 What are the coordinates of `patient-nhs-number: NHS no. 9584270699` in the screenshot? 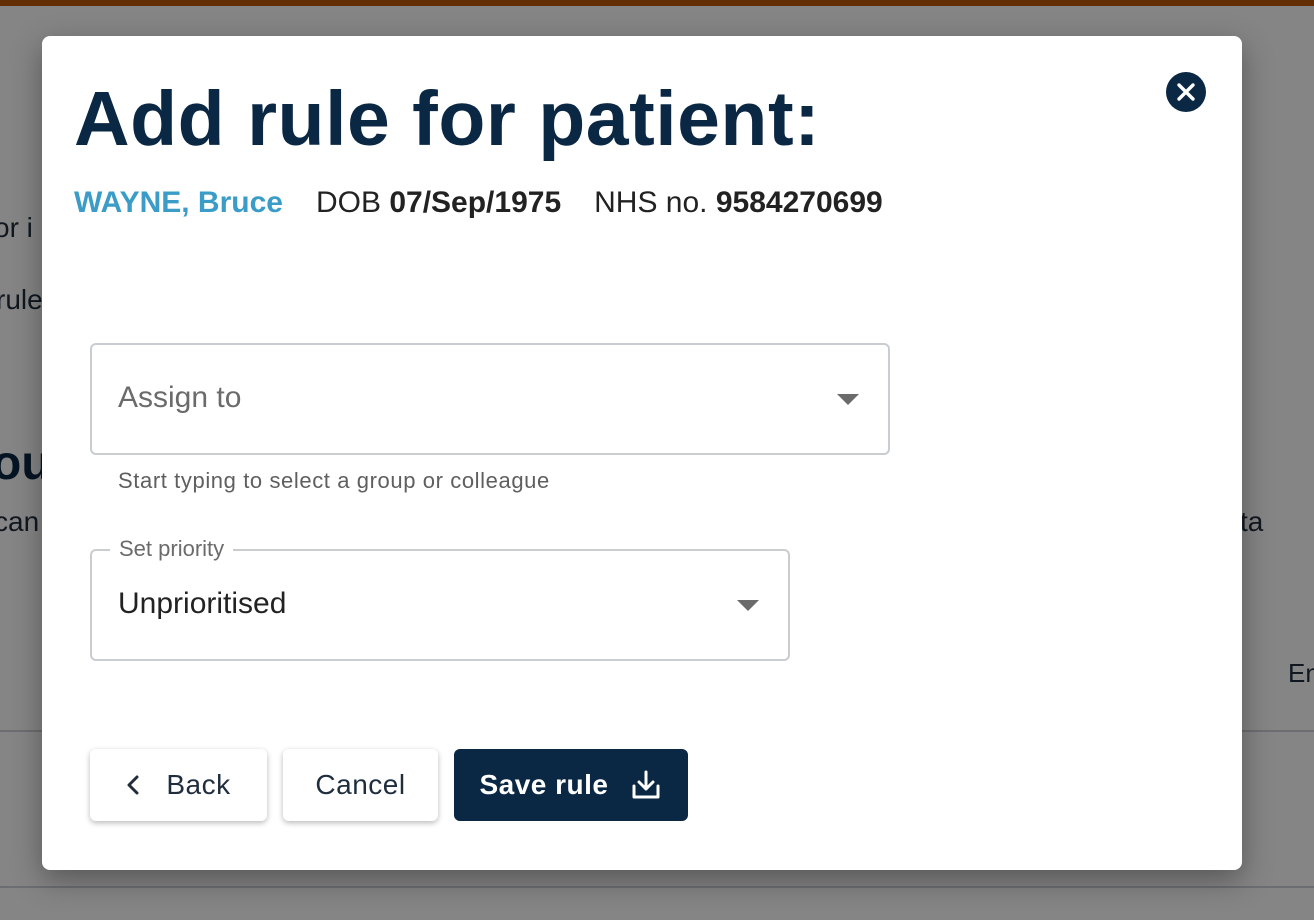 It's located at (738, 203).